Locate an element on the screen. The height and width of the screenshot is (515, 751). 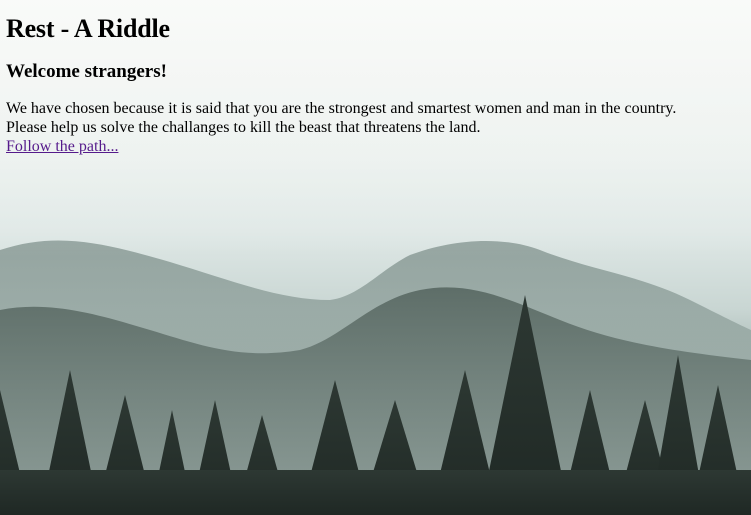
page-title: Rest - A Riddle is located at coordinates (88, 28).